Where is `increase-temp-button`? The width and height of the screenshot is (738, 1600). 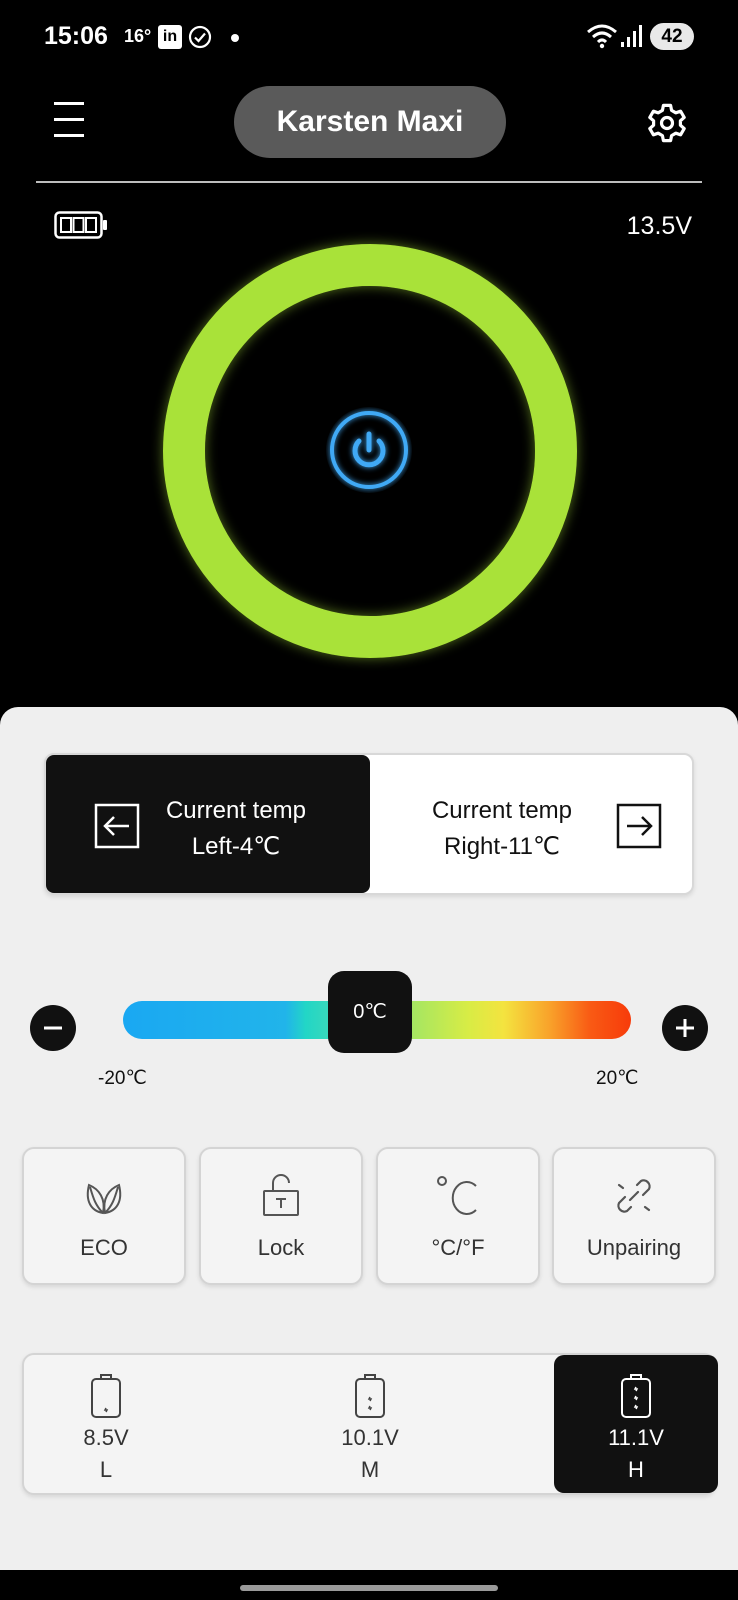 increase-temp-button is located at coordinates (685, 1028).